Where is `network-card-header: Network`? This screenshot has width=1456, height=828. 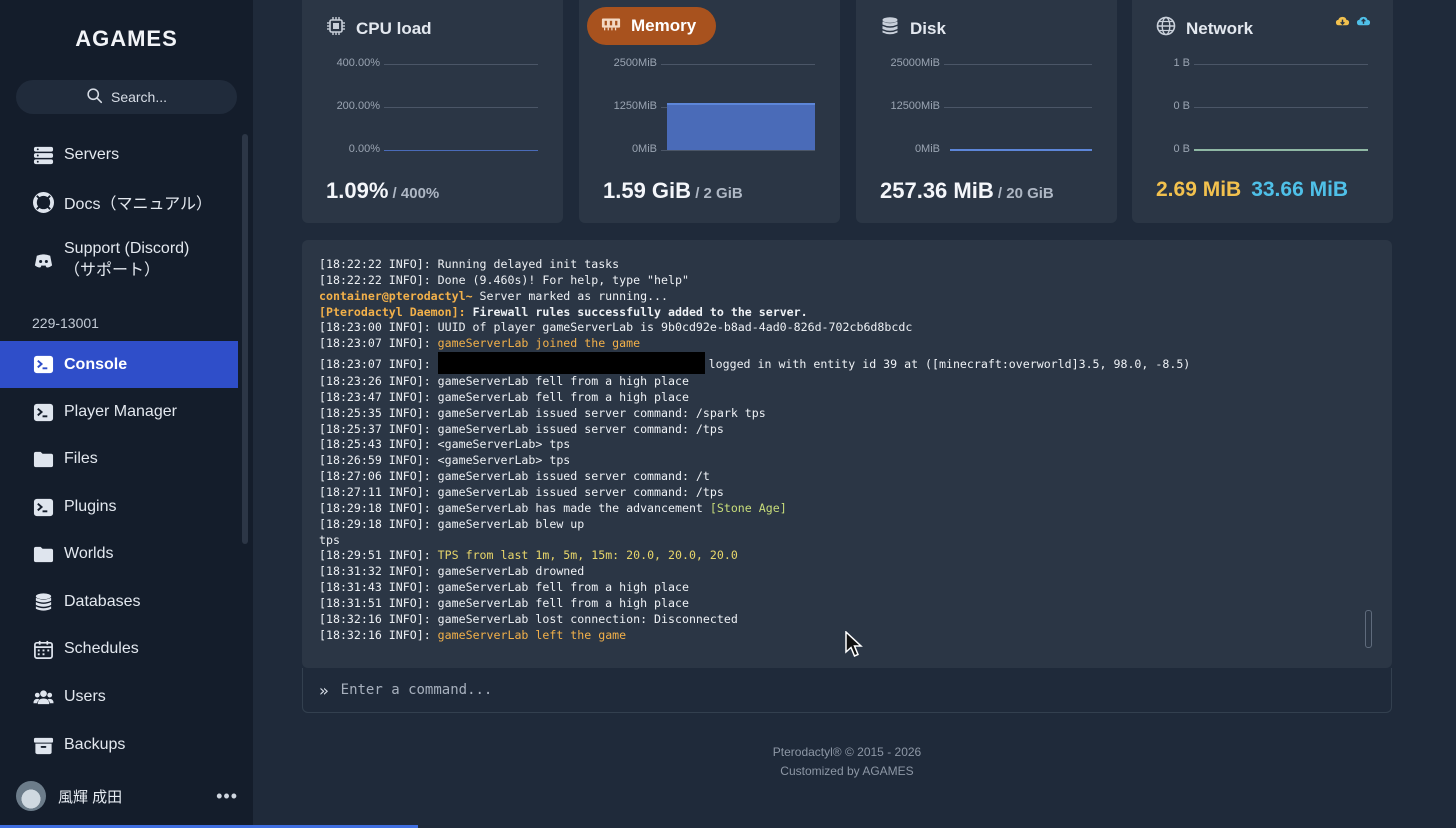 network-card-header: Network is located at coordinates (1204, 28).